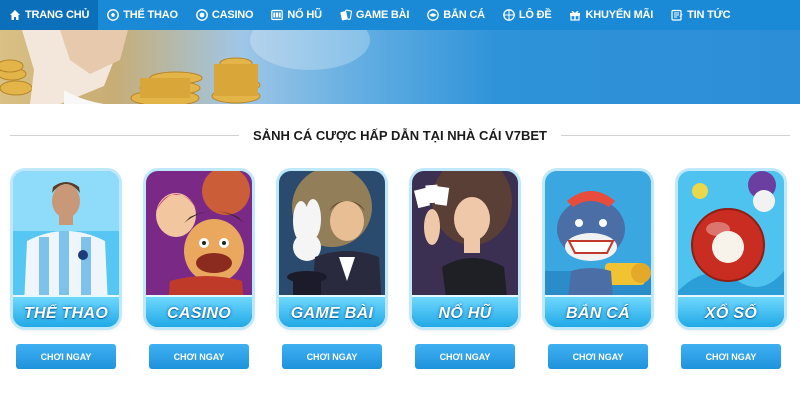  What do you see at coordinates (465, 313) in the screenshot?
I see `card-label: NỔ HŨ` at bounding box center [465, 313].